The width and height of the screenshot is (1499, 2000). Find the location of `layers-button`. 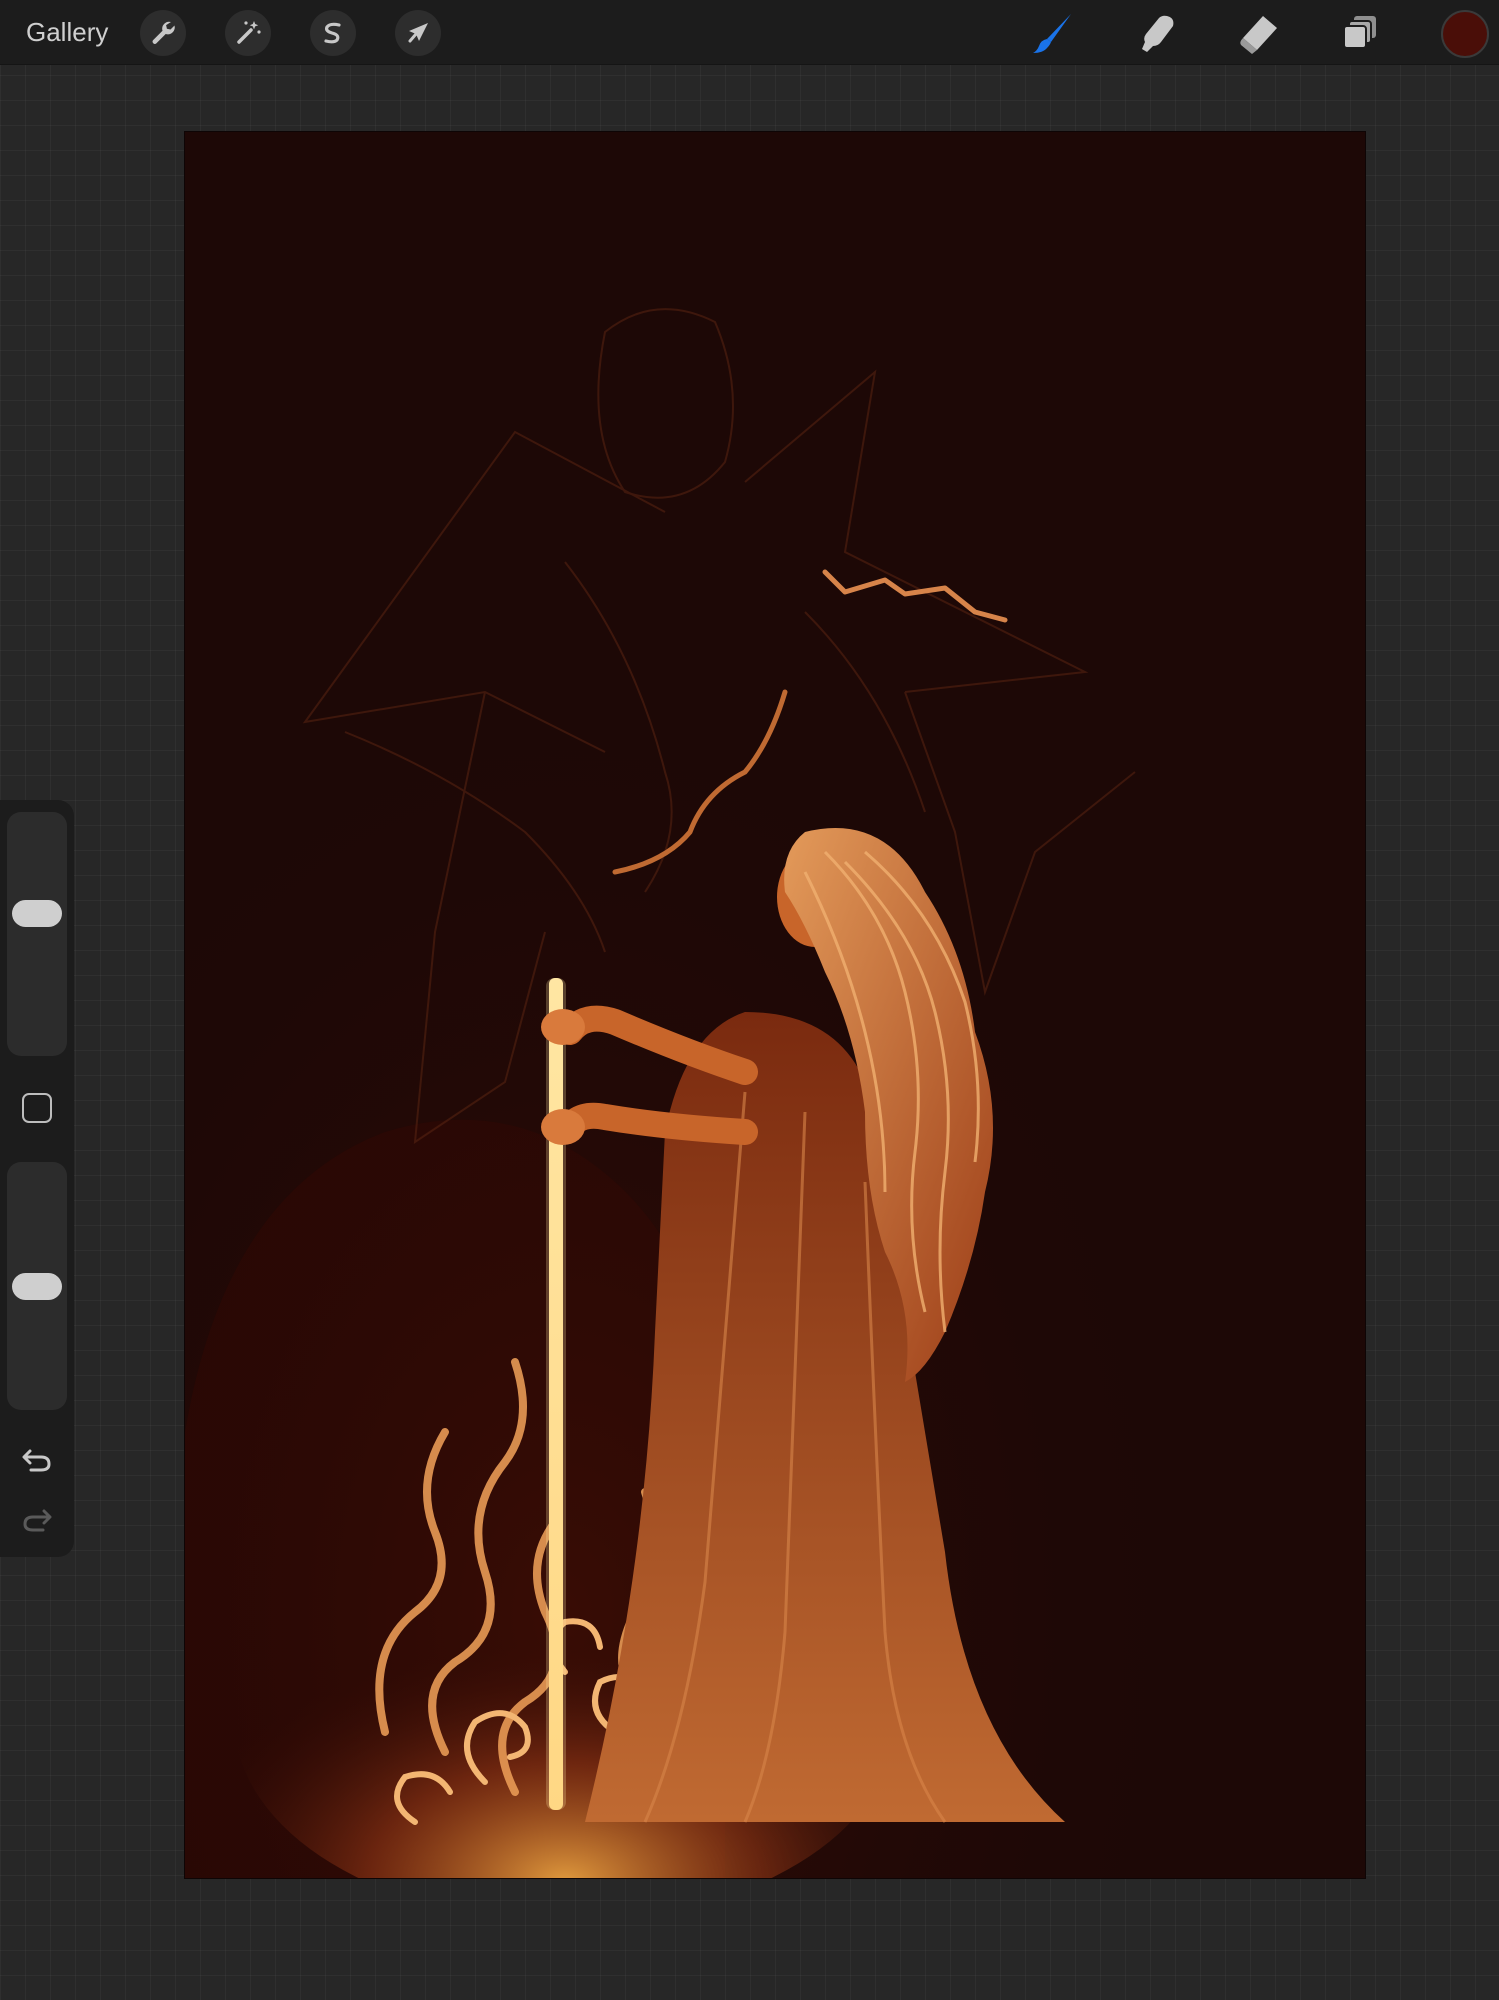

layers-button is located at coordinates (1361, 33).